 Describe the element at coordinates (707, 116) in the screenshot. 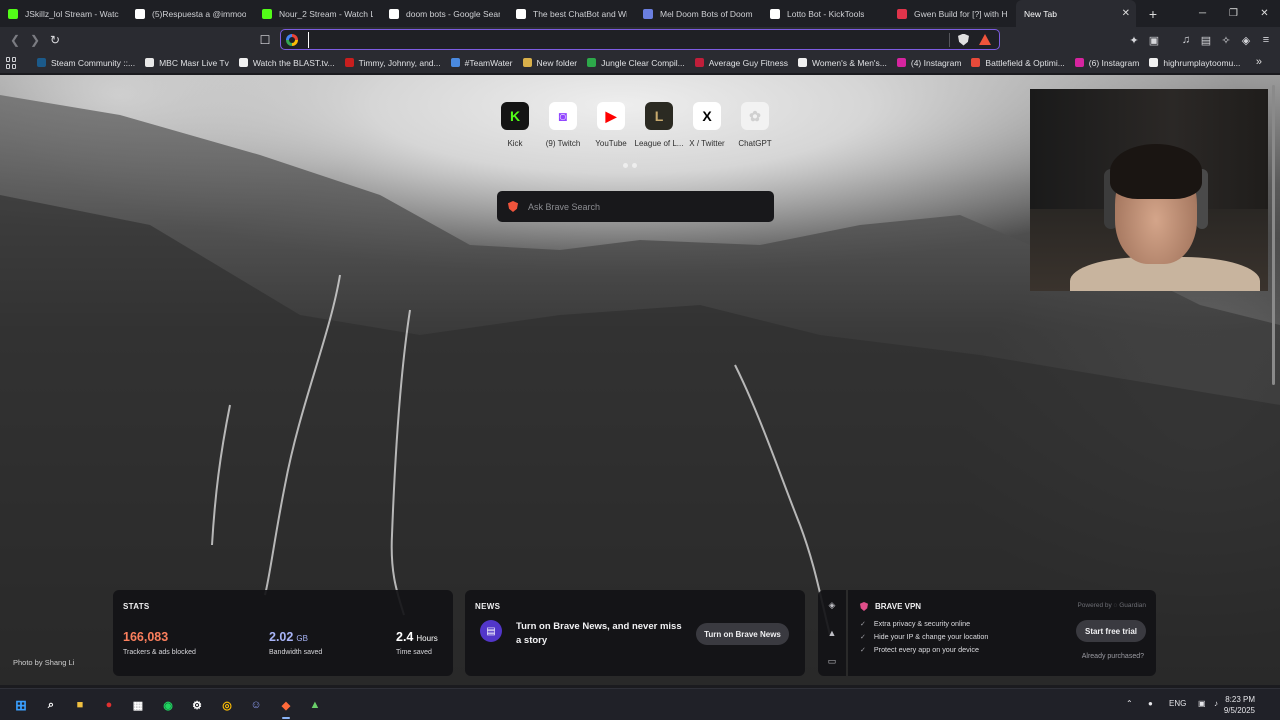

I see `top-site-icon: X` at that location.